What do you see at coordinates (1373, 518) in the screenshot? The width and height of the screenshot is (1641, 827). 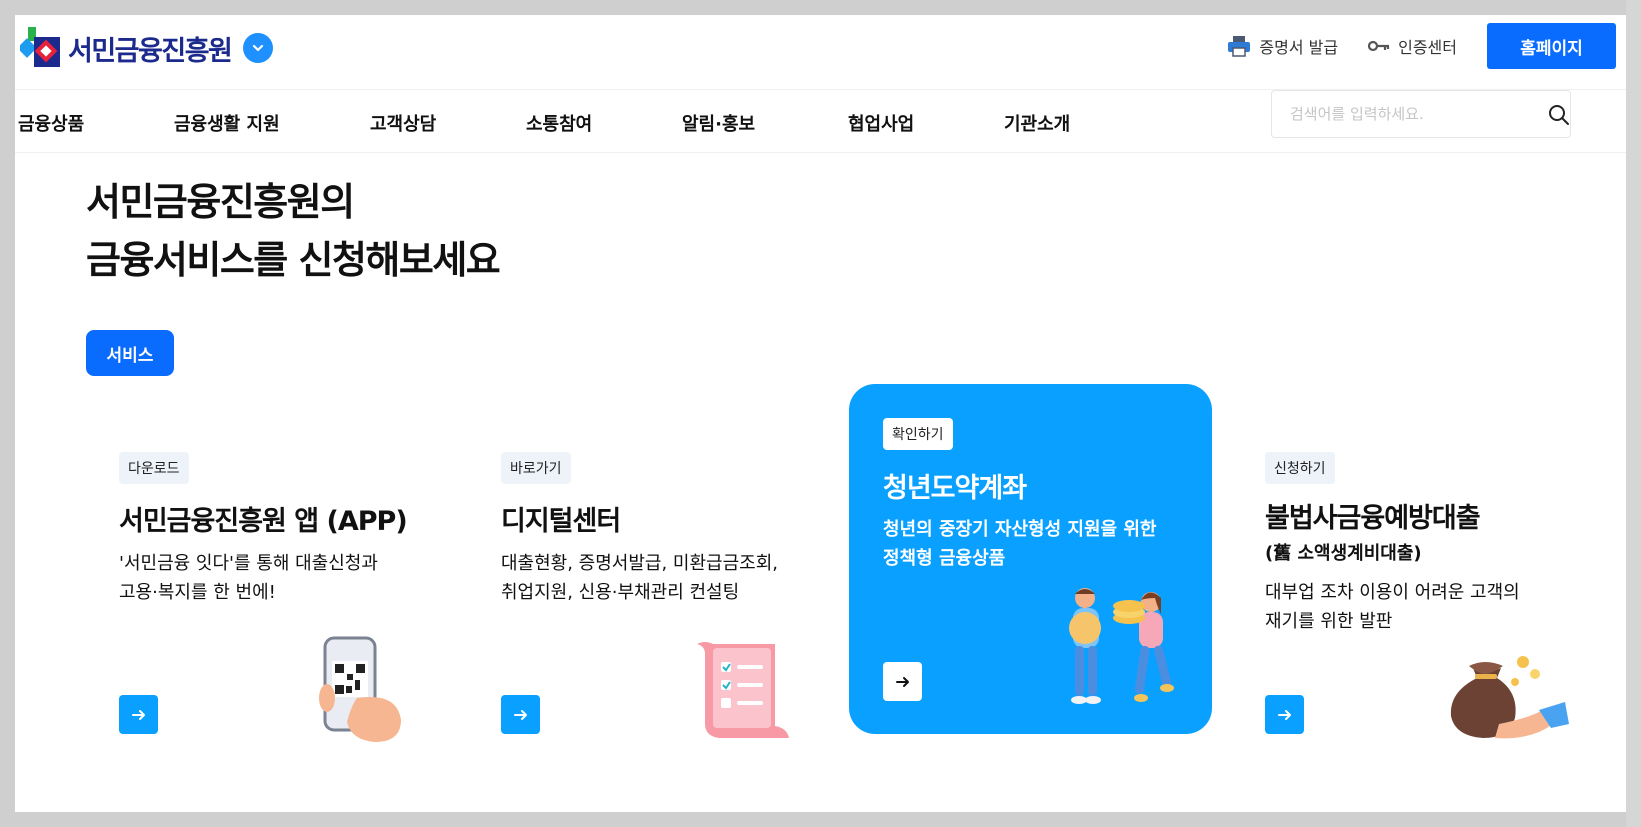 I see `card-title: 불법사금융예방대출` at bounding box center [1373, 518].